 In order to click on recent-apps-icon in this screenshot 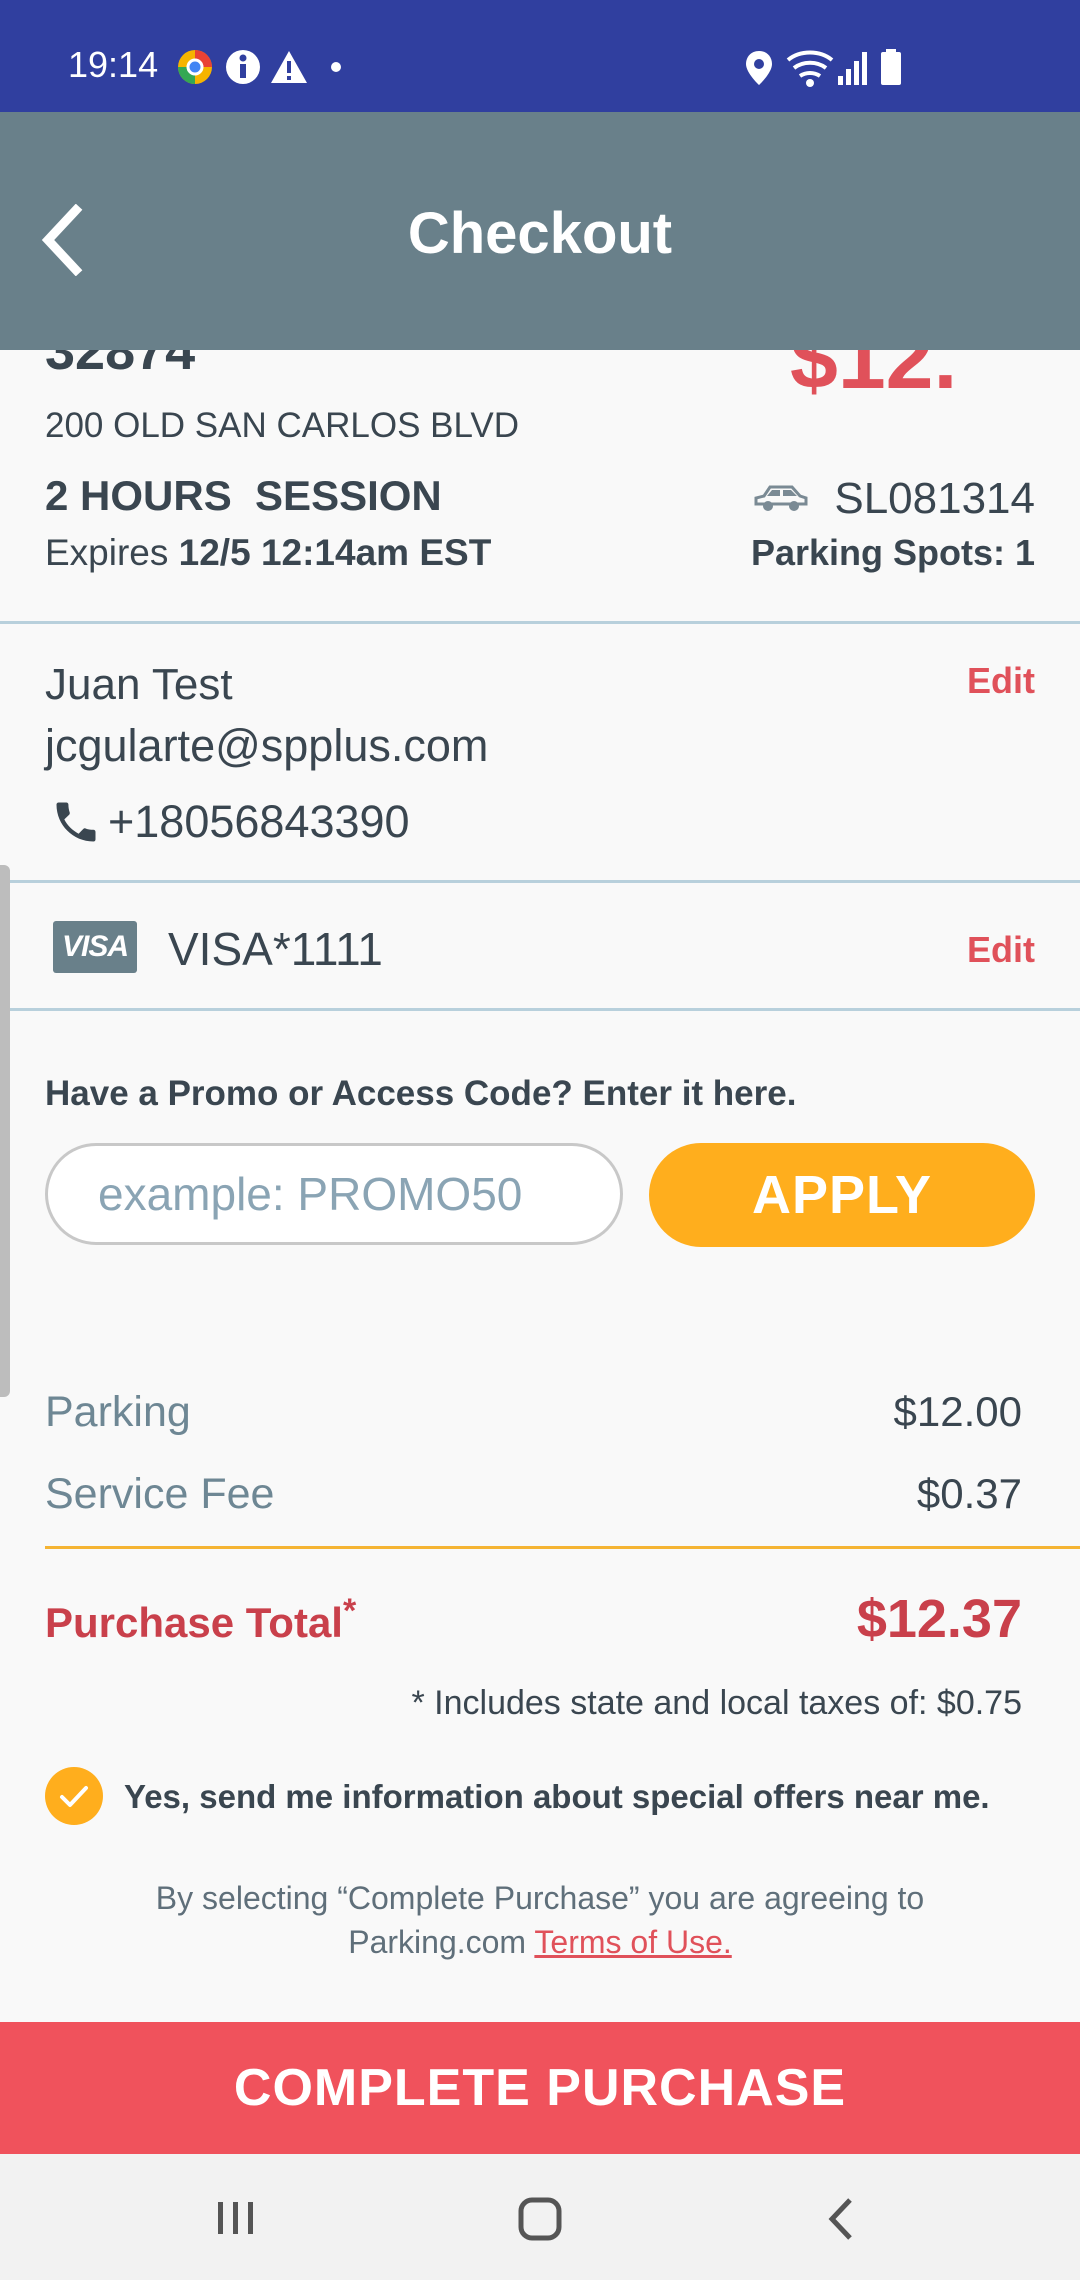, I will do `click(236, 2218)`.